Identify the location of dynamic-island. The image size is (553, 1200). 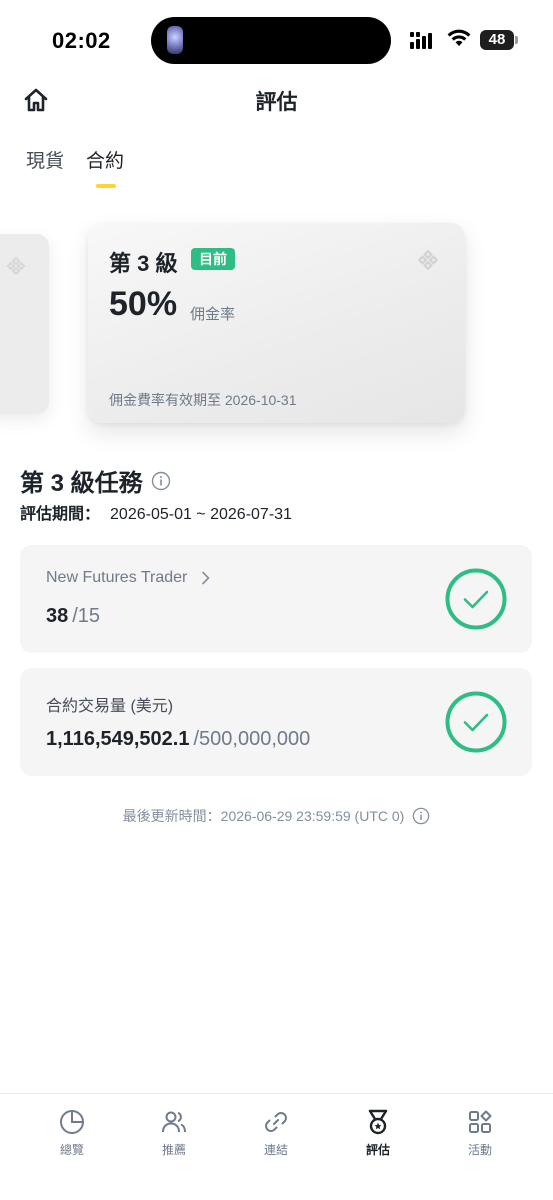
(271, 40).